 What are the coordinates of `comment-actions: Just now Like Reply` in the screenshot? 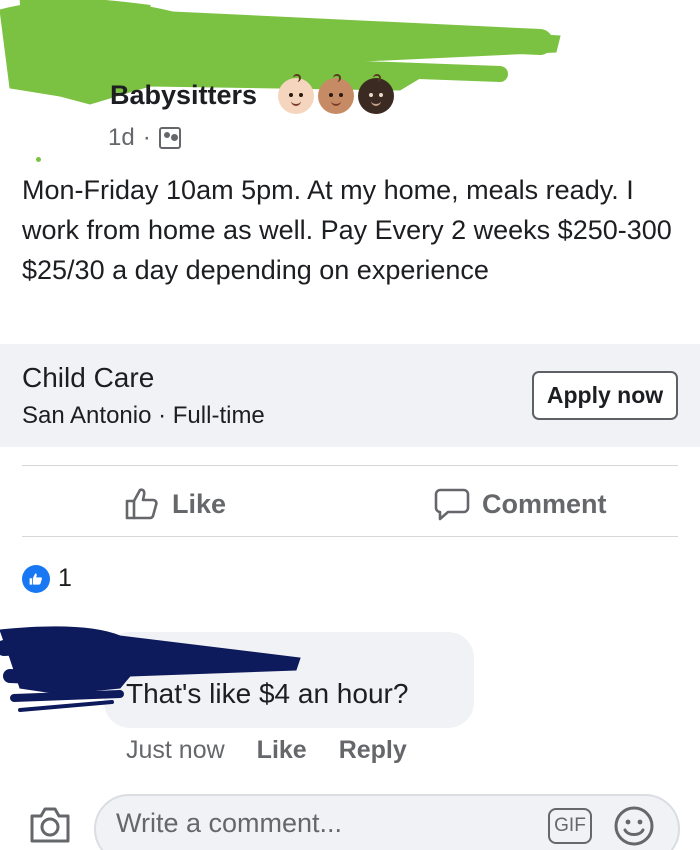 It's located at (266, 750).